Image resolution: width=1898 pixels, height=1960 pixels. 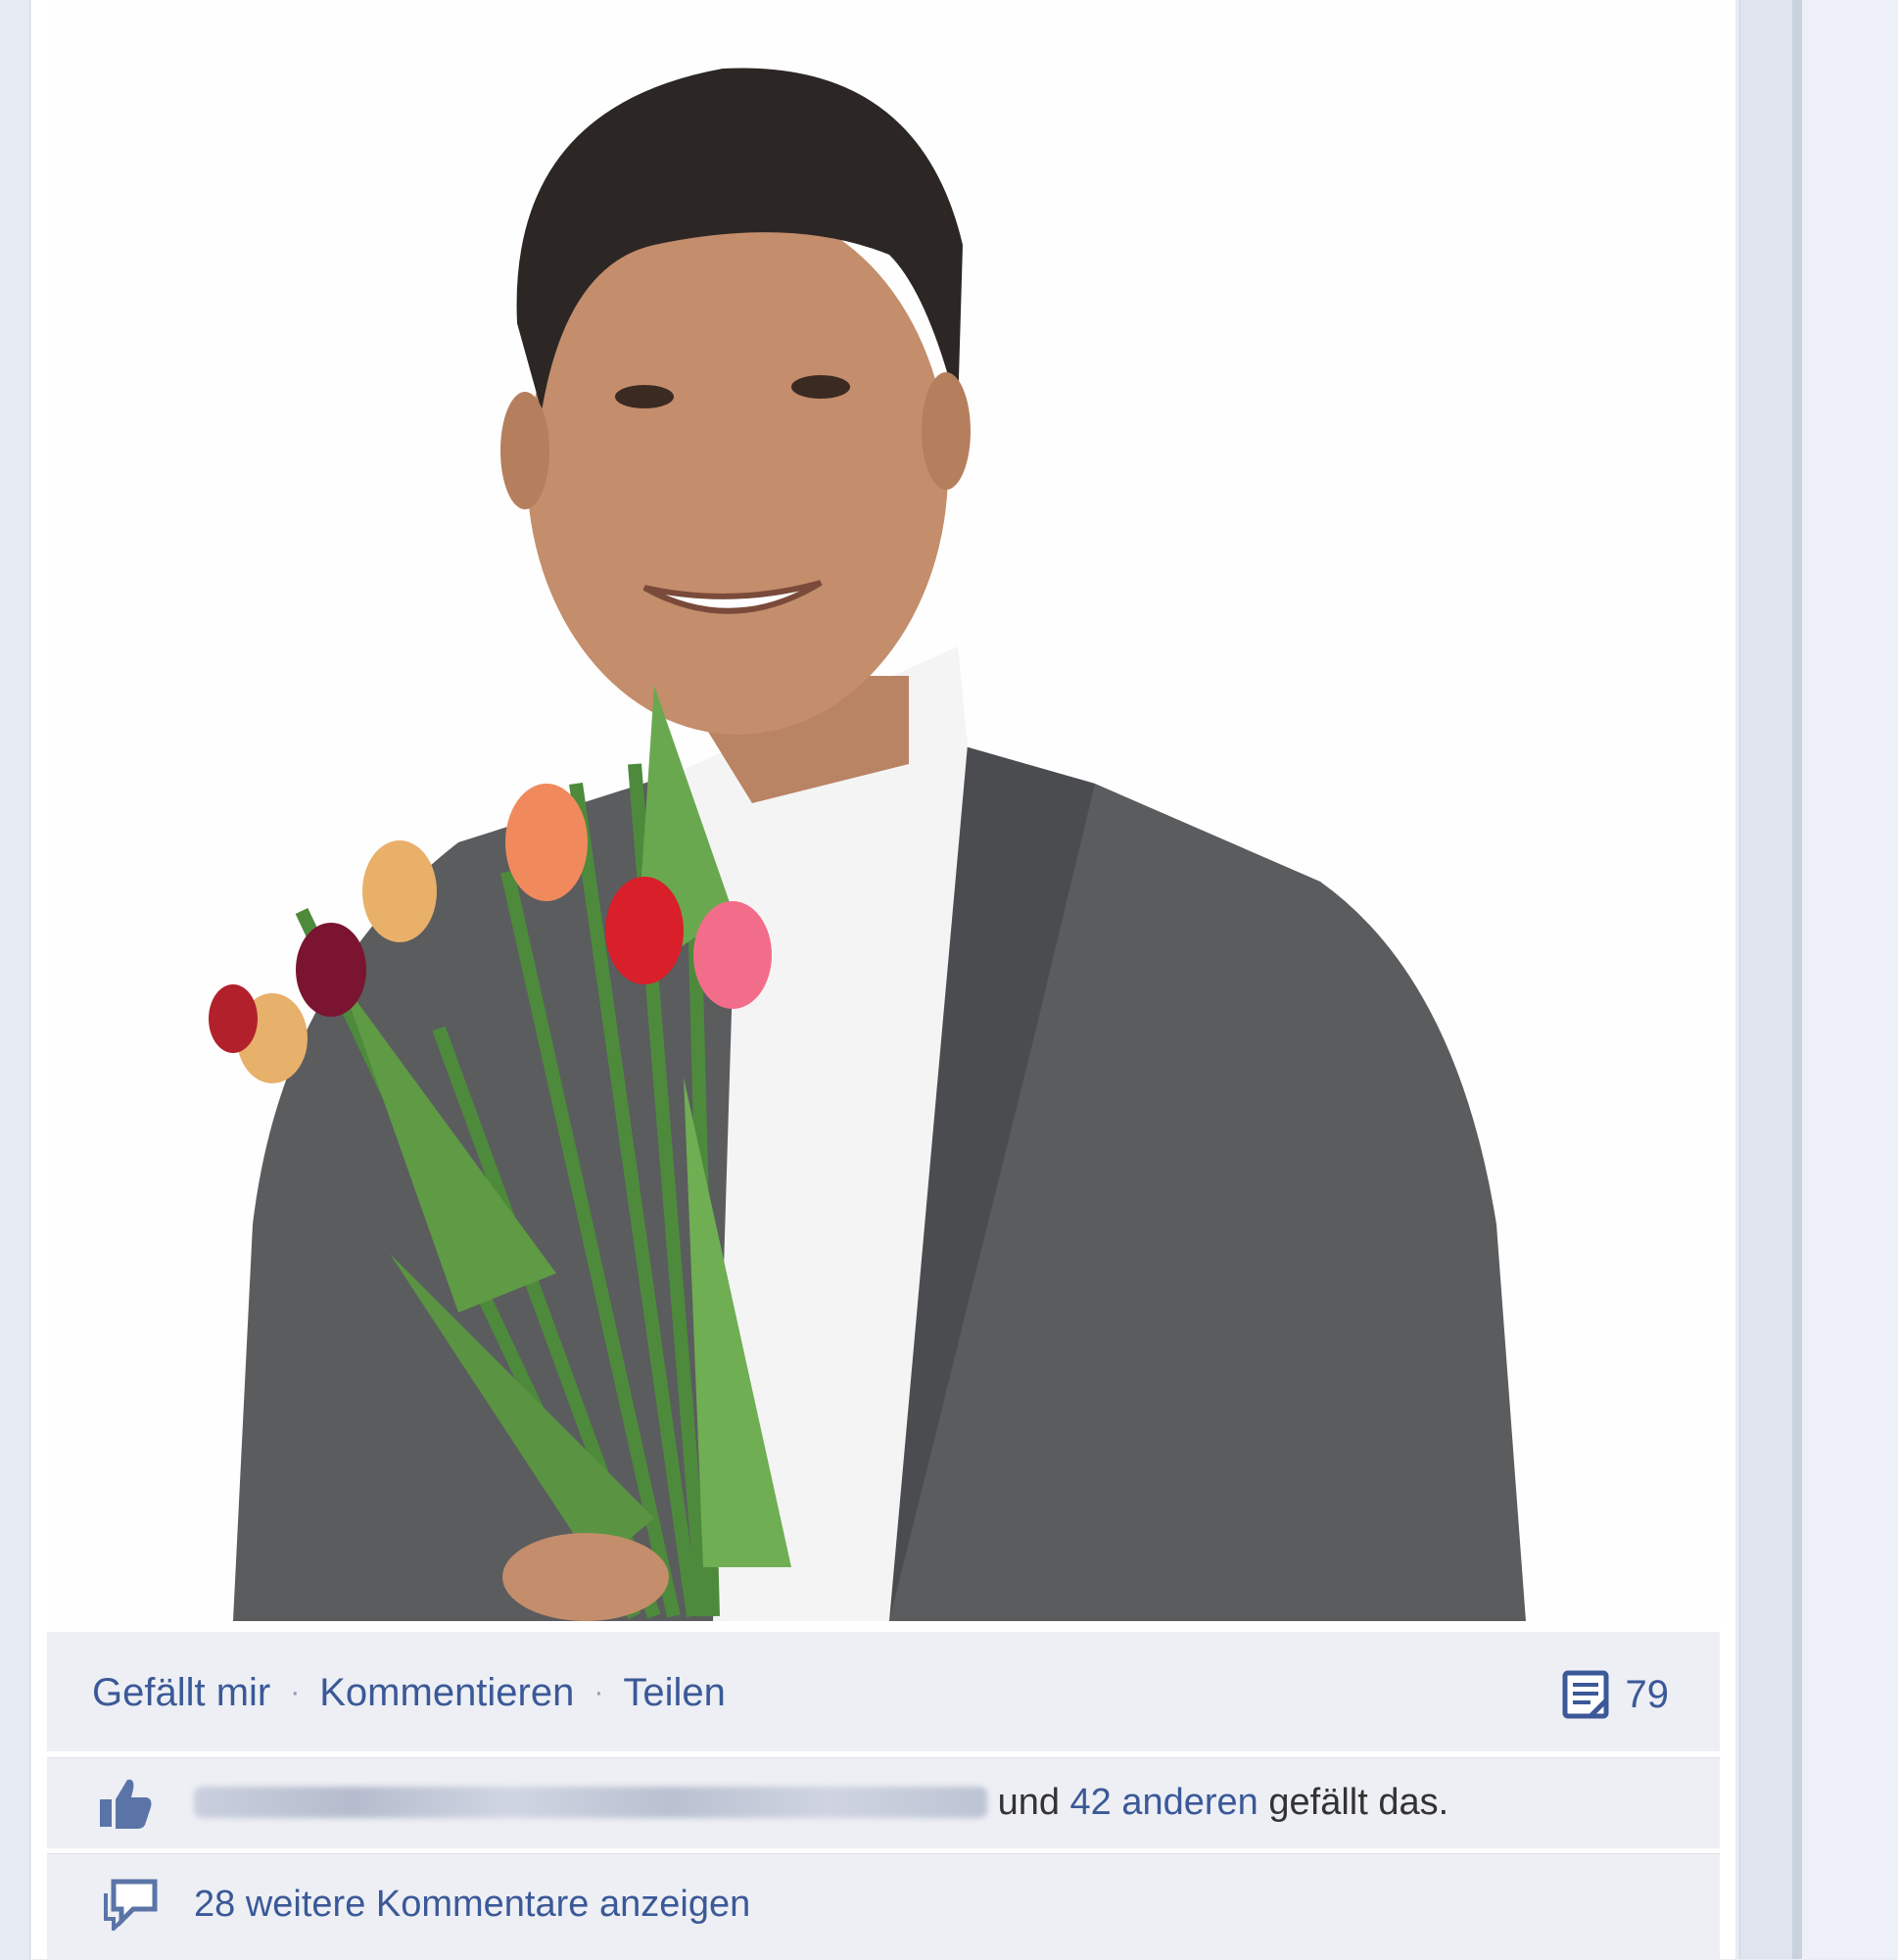 I want to click on comment-count-icon, so click(x=1585, y=1695).